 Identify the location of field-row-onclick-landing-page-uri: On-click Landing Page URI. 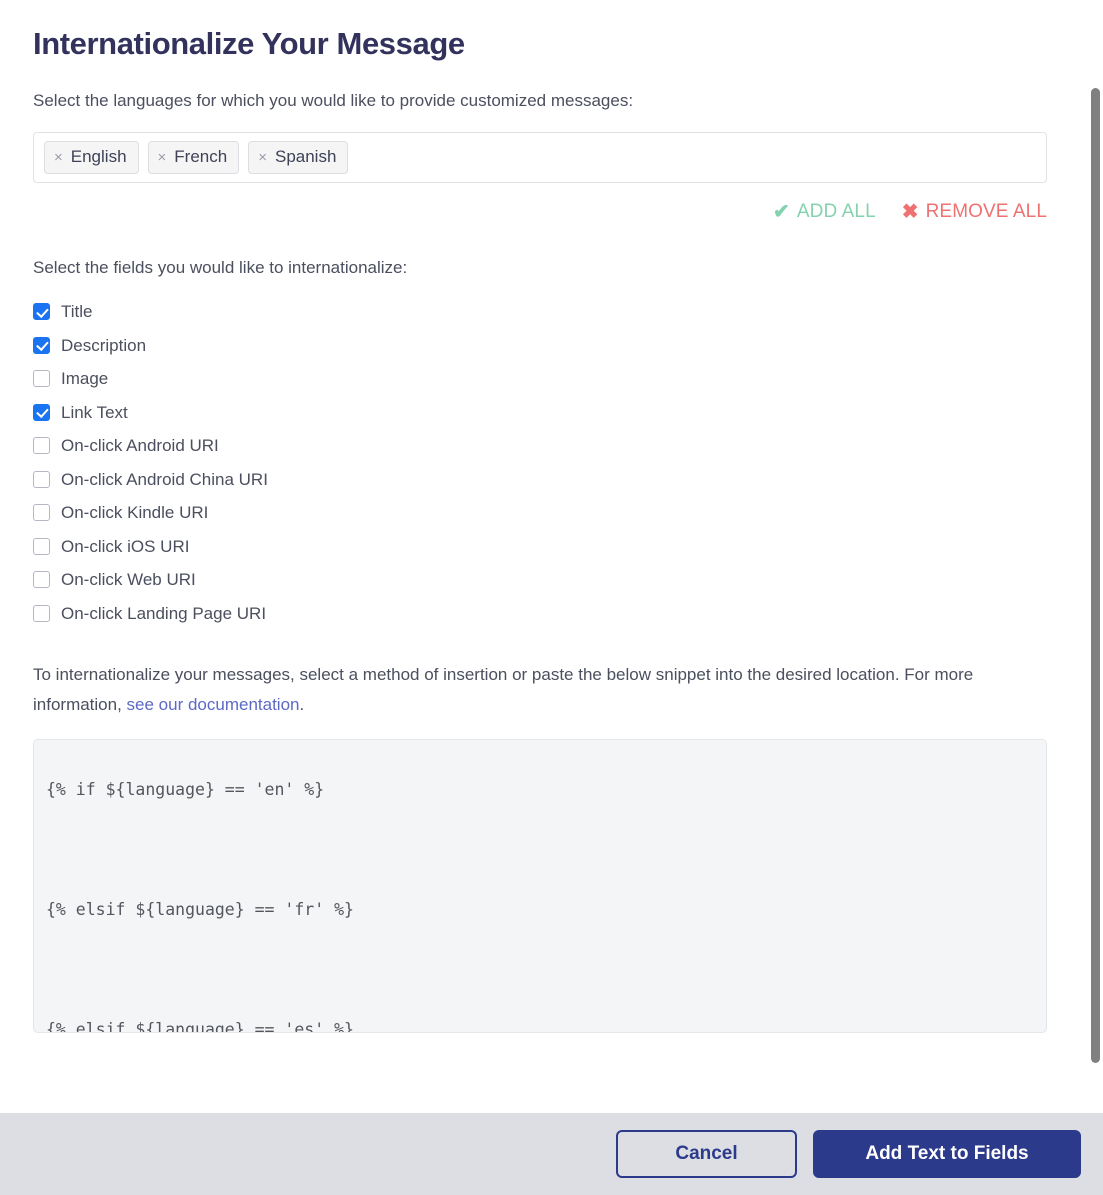
(540, 613).